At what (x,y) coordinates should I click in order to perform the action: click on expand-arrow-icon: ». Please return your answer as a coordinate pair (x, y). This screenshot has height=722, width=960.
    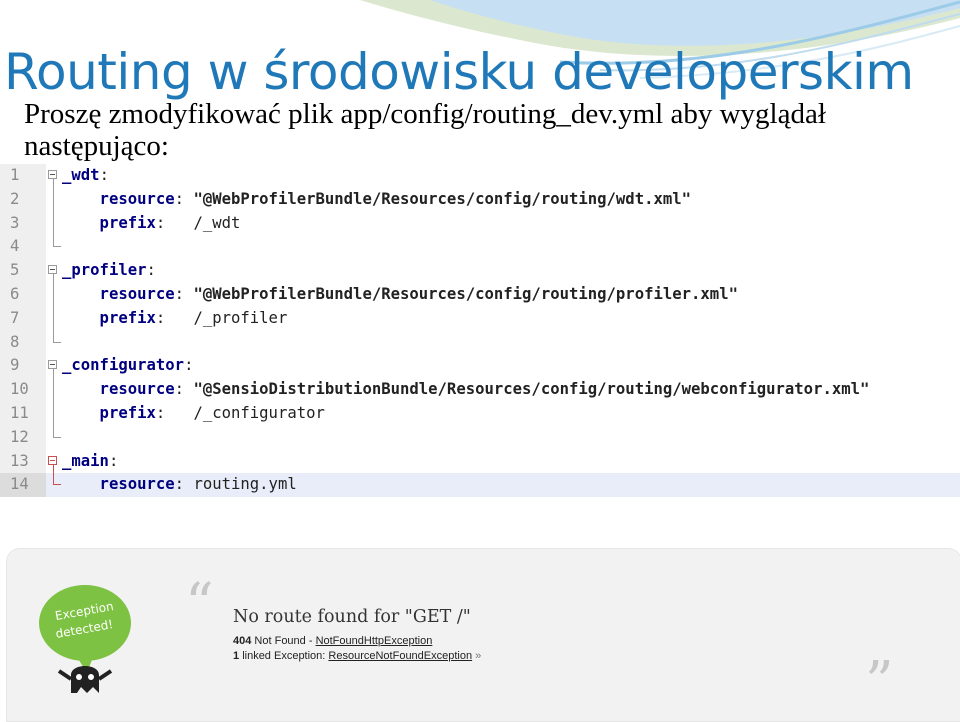
    Looking at the image, I should click on (478, 656).